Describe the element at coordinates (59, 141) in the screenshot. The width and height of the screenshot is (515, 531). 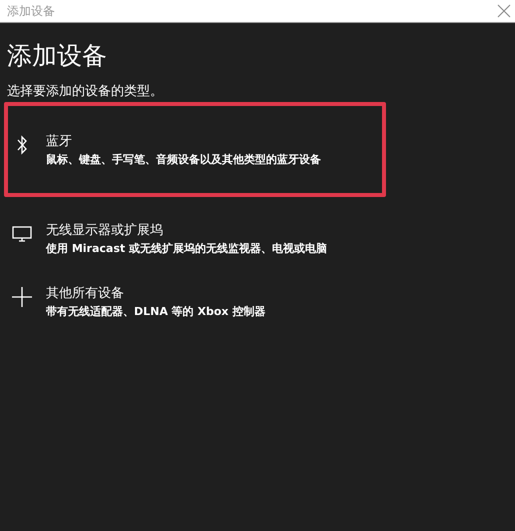
I see `option-label: 蓝牙` at that location.